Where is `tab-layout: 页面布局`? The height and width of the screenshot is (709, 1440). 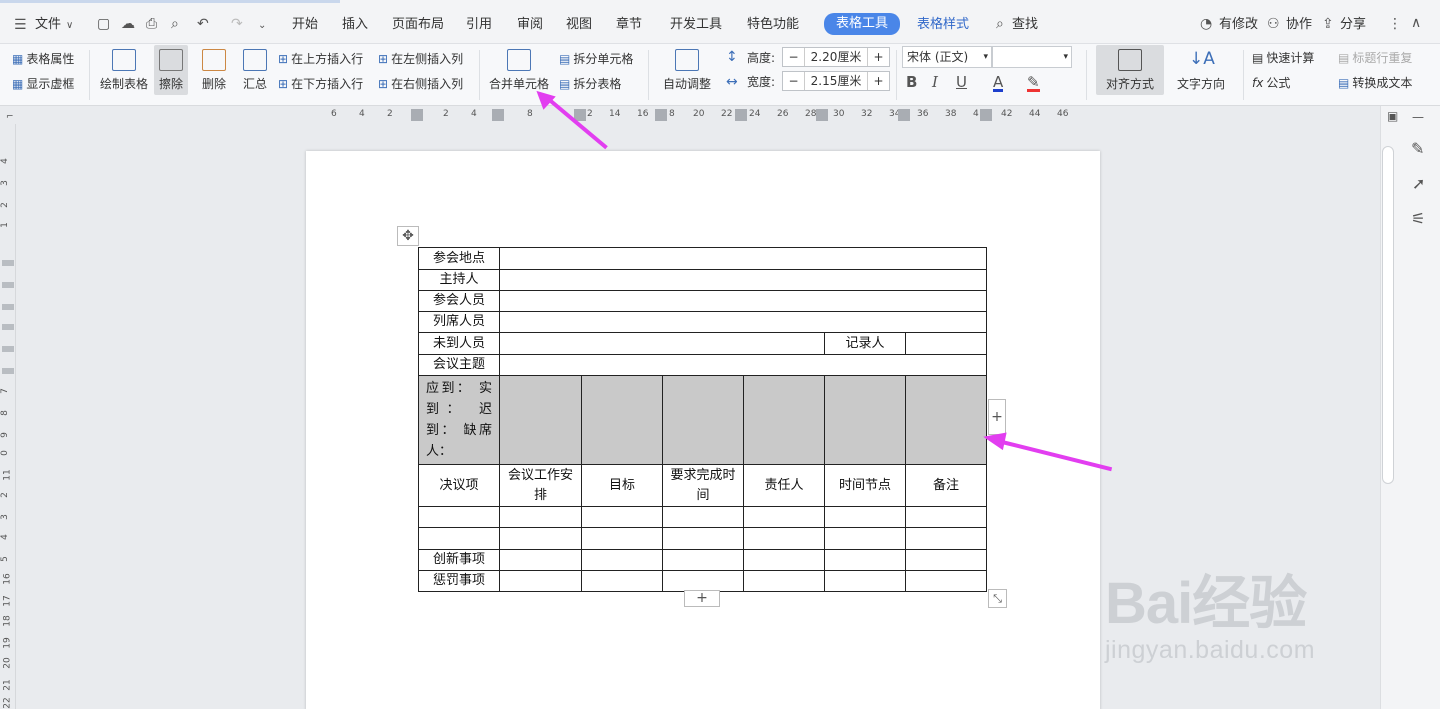
tab-layout: 页面布局 is located at coordinates (418, 25).